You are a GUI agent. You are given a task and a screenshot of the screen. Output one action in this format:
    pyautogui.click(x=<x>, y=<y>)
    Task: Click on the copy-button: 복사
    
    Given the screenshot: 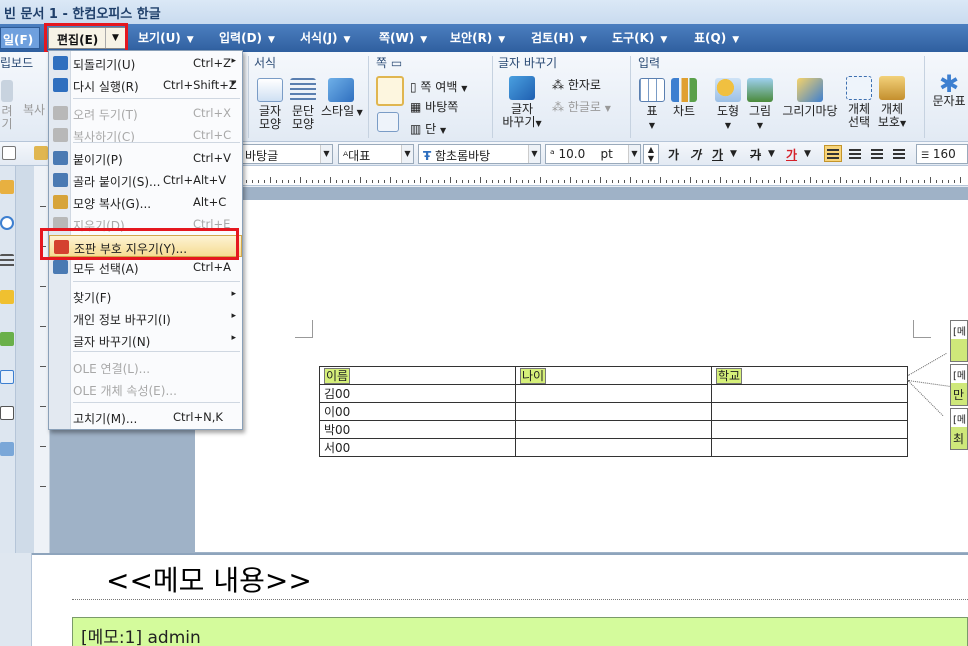 What is the action you would take?
    pyautogui.click(x=34, y=110)
    